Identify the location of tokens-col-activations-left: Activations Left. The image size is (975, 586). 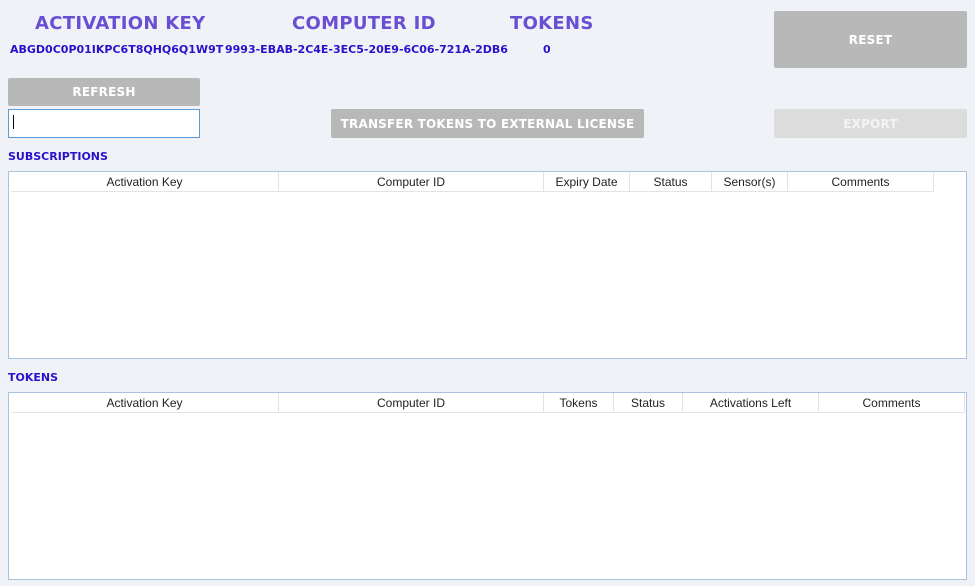
(751, 403).